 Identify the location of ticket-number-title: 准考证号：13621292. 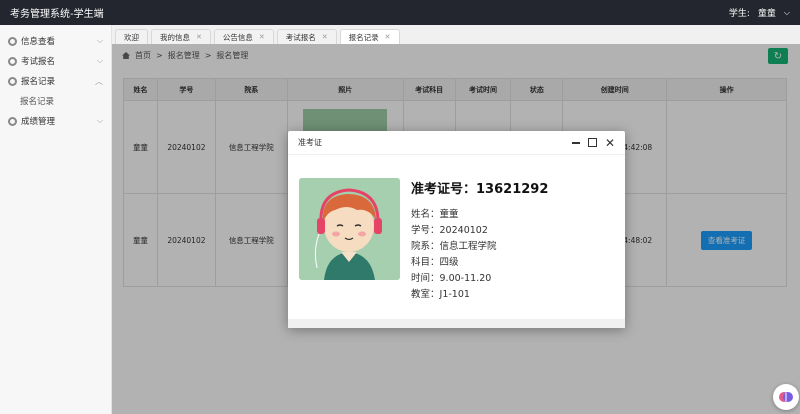
(479, 187).